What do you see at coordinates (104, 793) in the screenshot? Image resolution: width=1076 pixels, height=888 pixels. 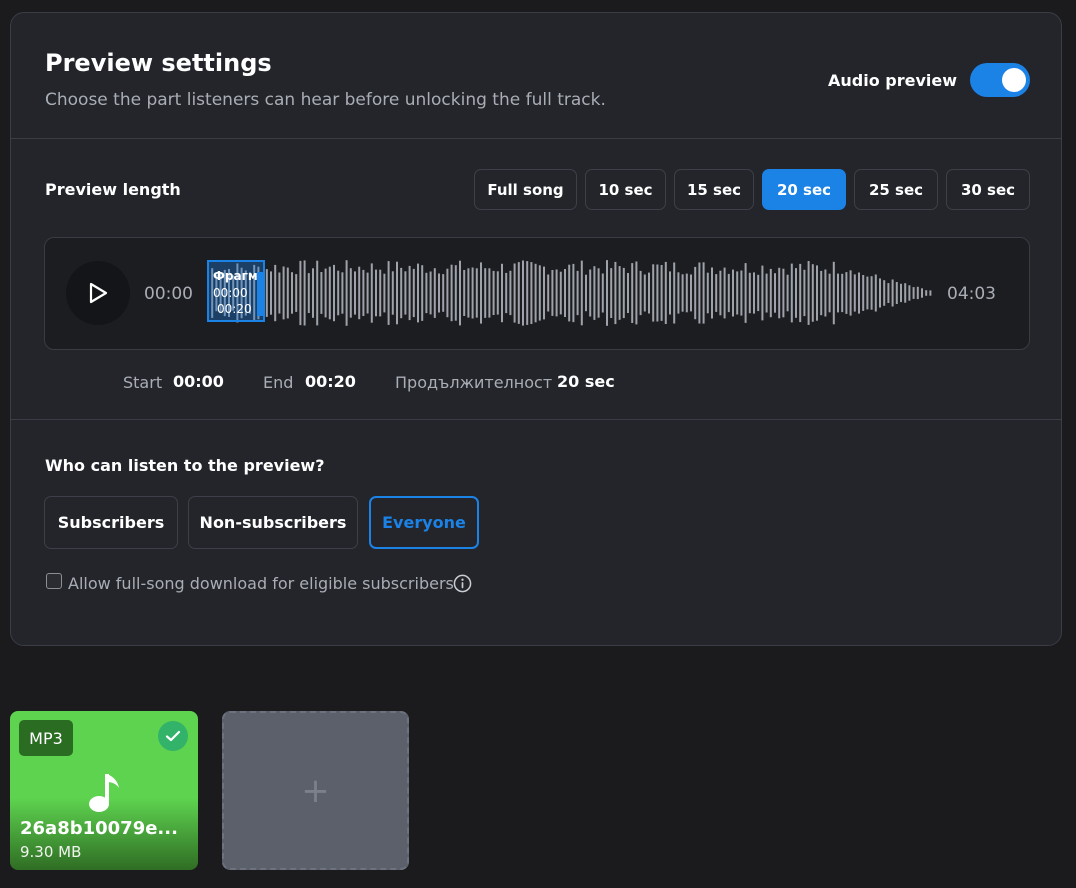 I see `music-note-icon` at bounding box center [104, 793].